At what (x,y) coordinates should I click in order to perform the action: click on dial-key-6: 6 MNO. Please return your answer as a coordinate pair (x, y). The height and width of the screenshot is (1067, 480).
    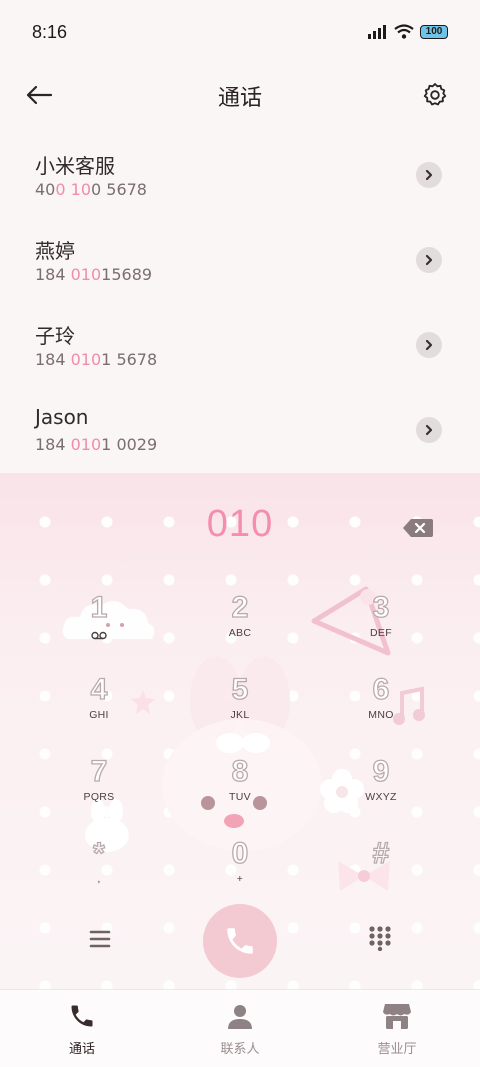
    Looking at the image, I should click on (381, 707).